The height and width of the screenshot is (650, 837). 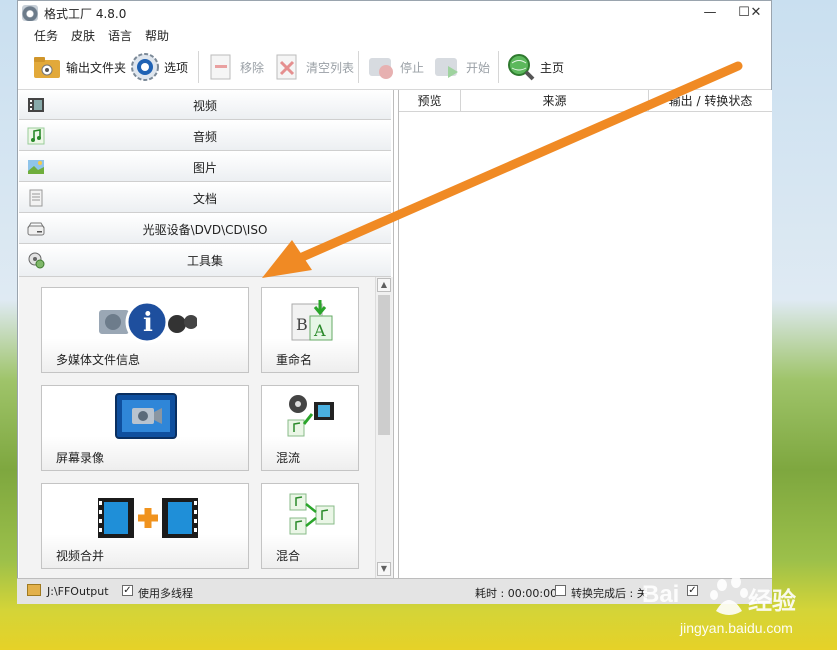 I want to click on watermark-brand-left: Bai, so click(x=661, y=594).